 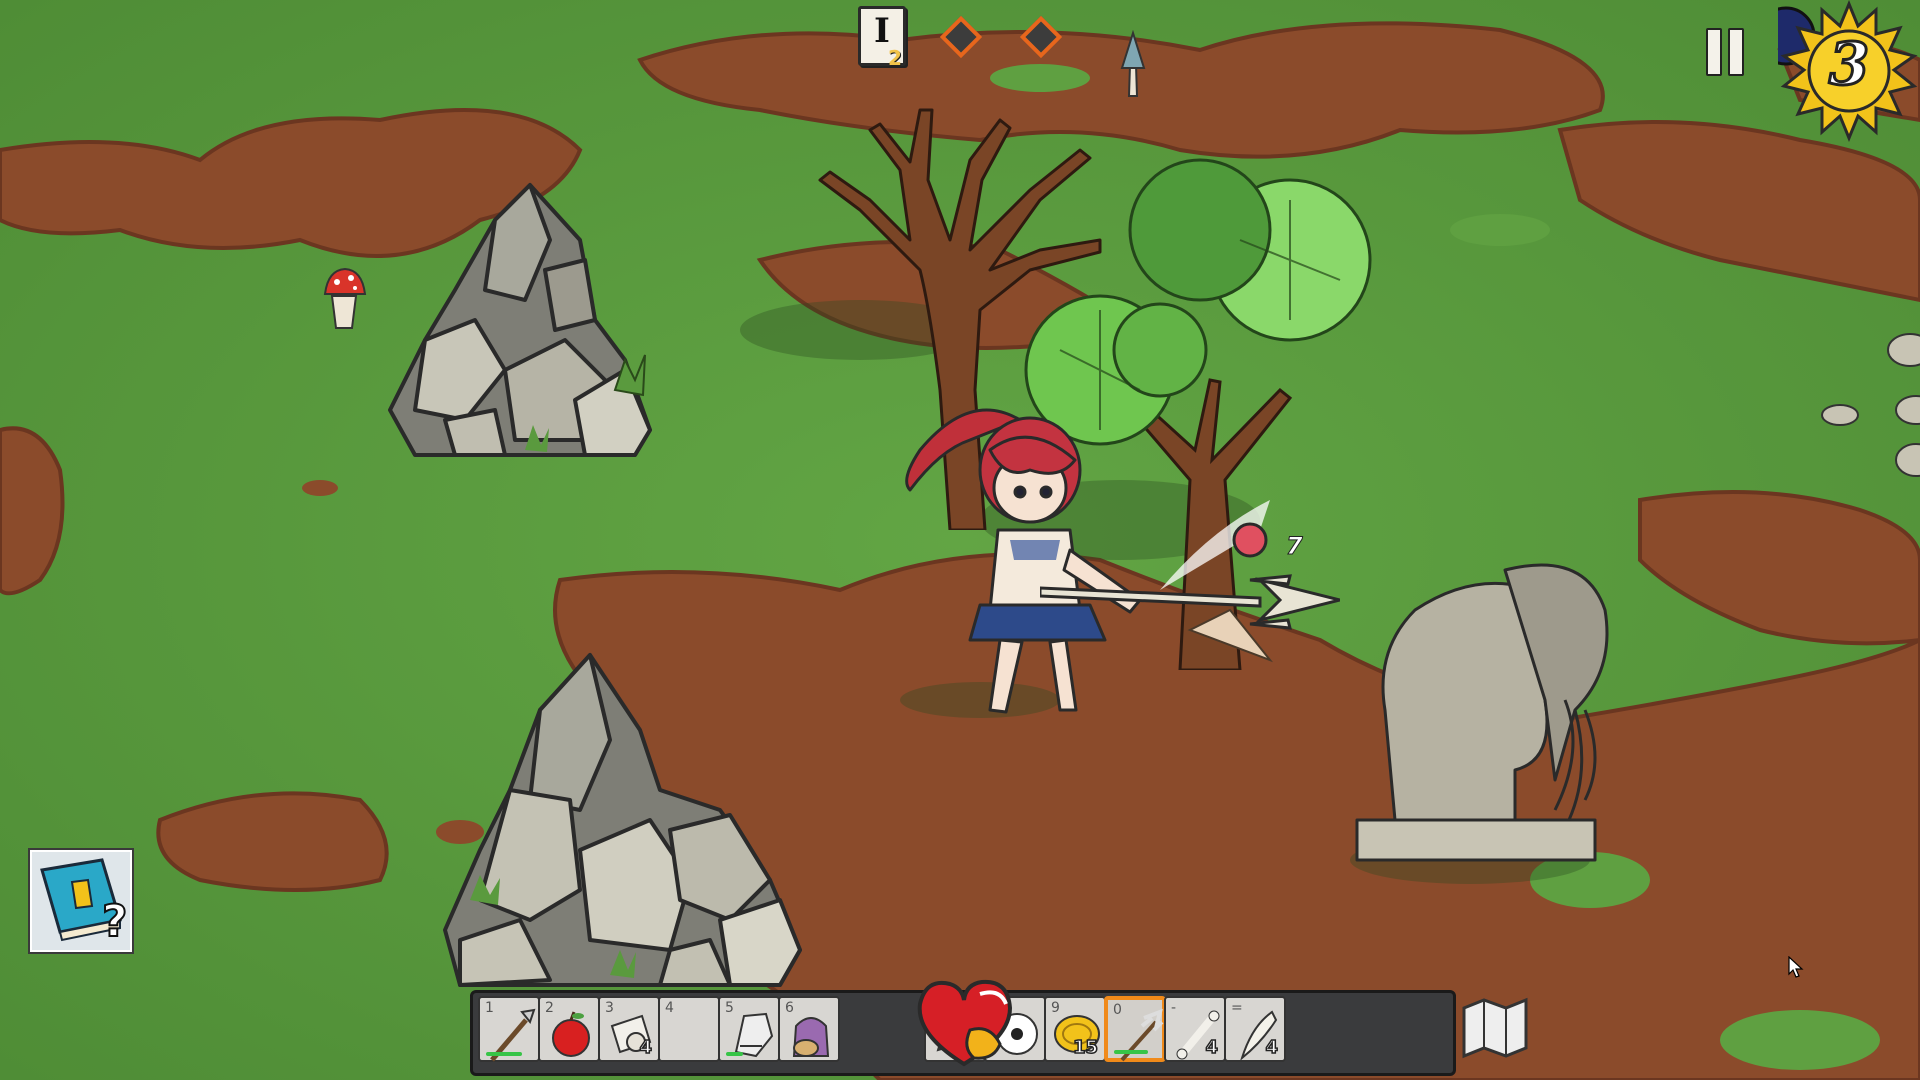 What do you see at coordinates (964, 1022) in the screenshot?
I see `heart-health-slot` at bounding box center [964, 1022].